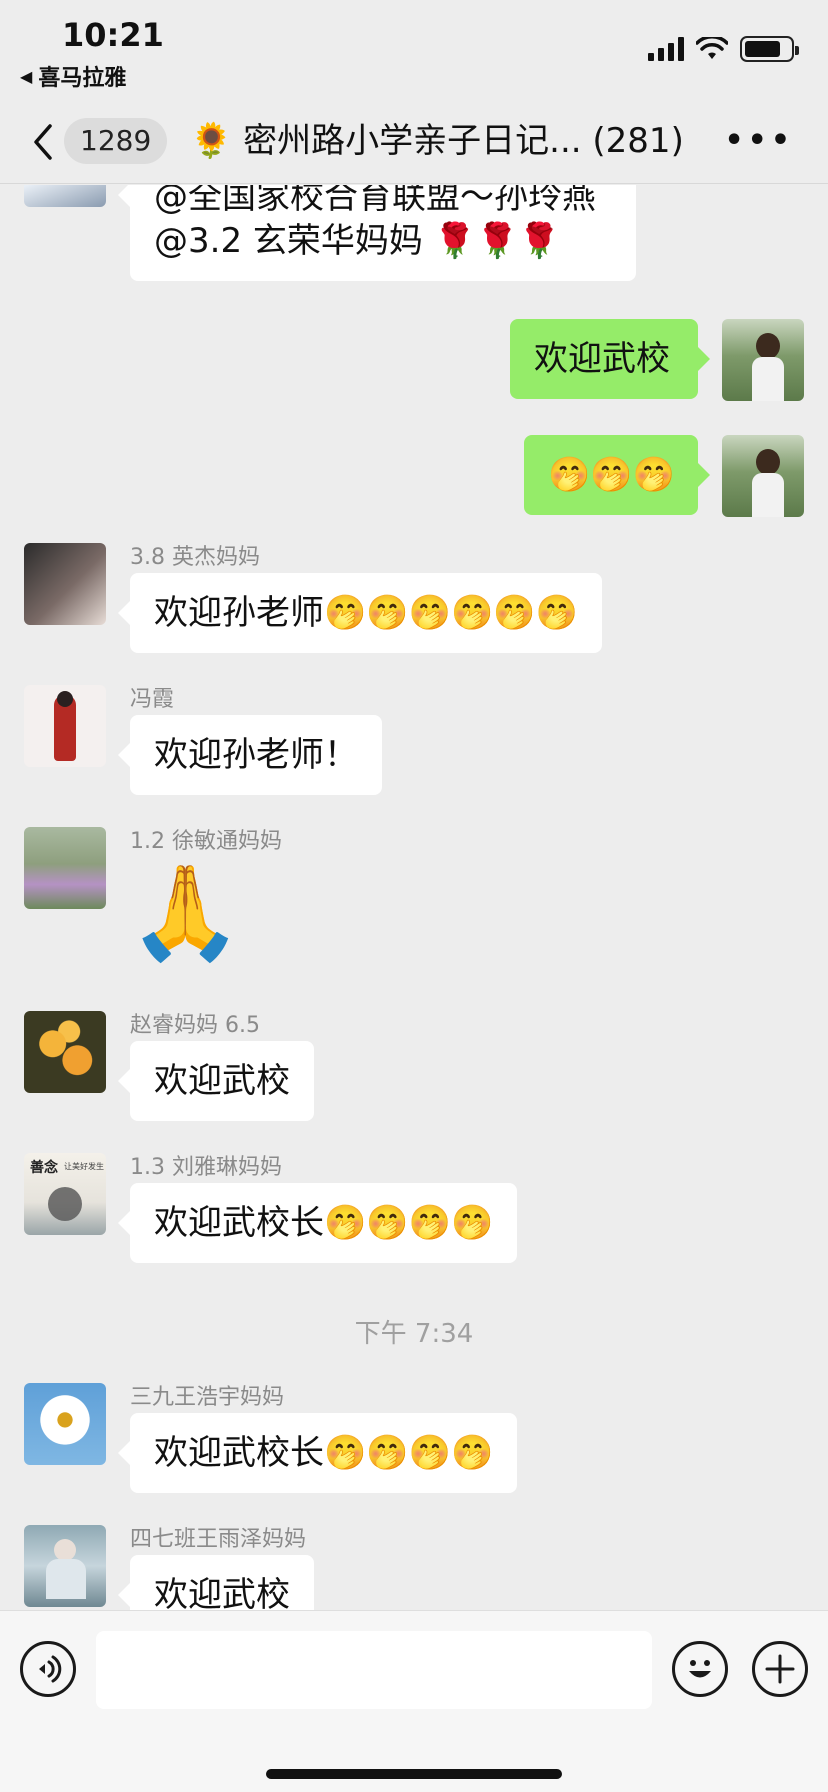 This screenshot has height=1792, width=828. What do you see at coordinates (152, 699) in the screenshot?
I see `sender-name: 冯霞` at bounding box center [152, 699].